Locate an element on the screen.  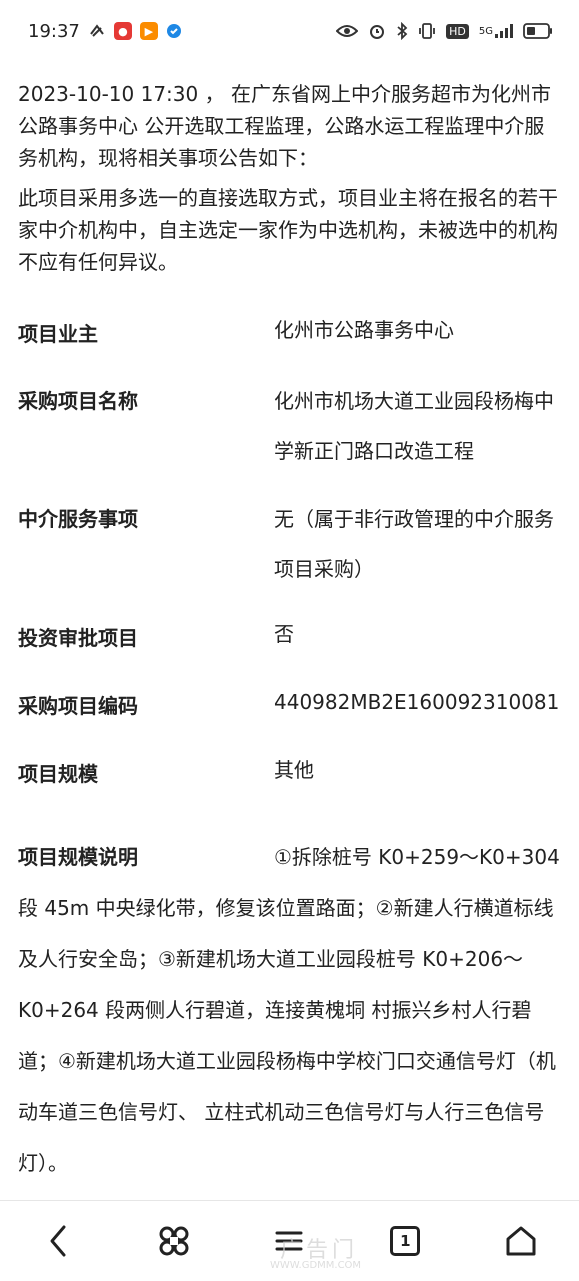
shortcuts-icon is located at coordinates (174, 1241).